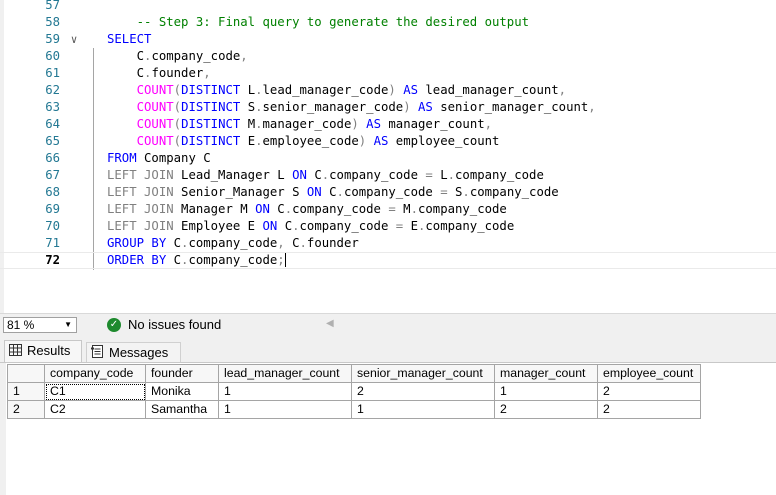 The width and height of the screenshot is (776, 495). Describe the element at coordinates (177, 56) in the screenshot. I see `code-line: C.company_code,` at that location.